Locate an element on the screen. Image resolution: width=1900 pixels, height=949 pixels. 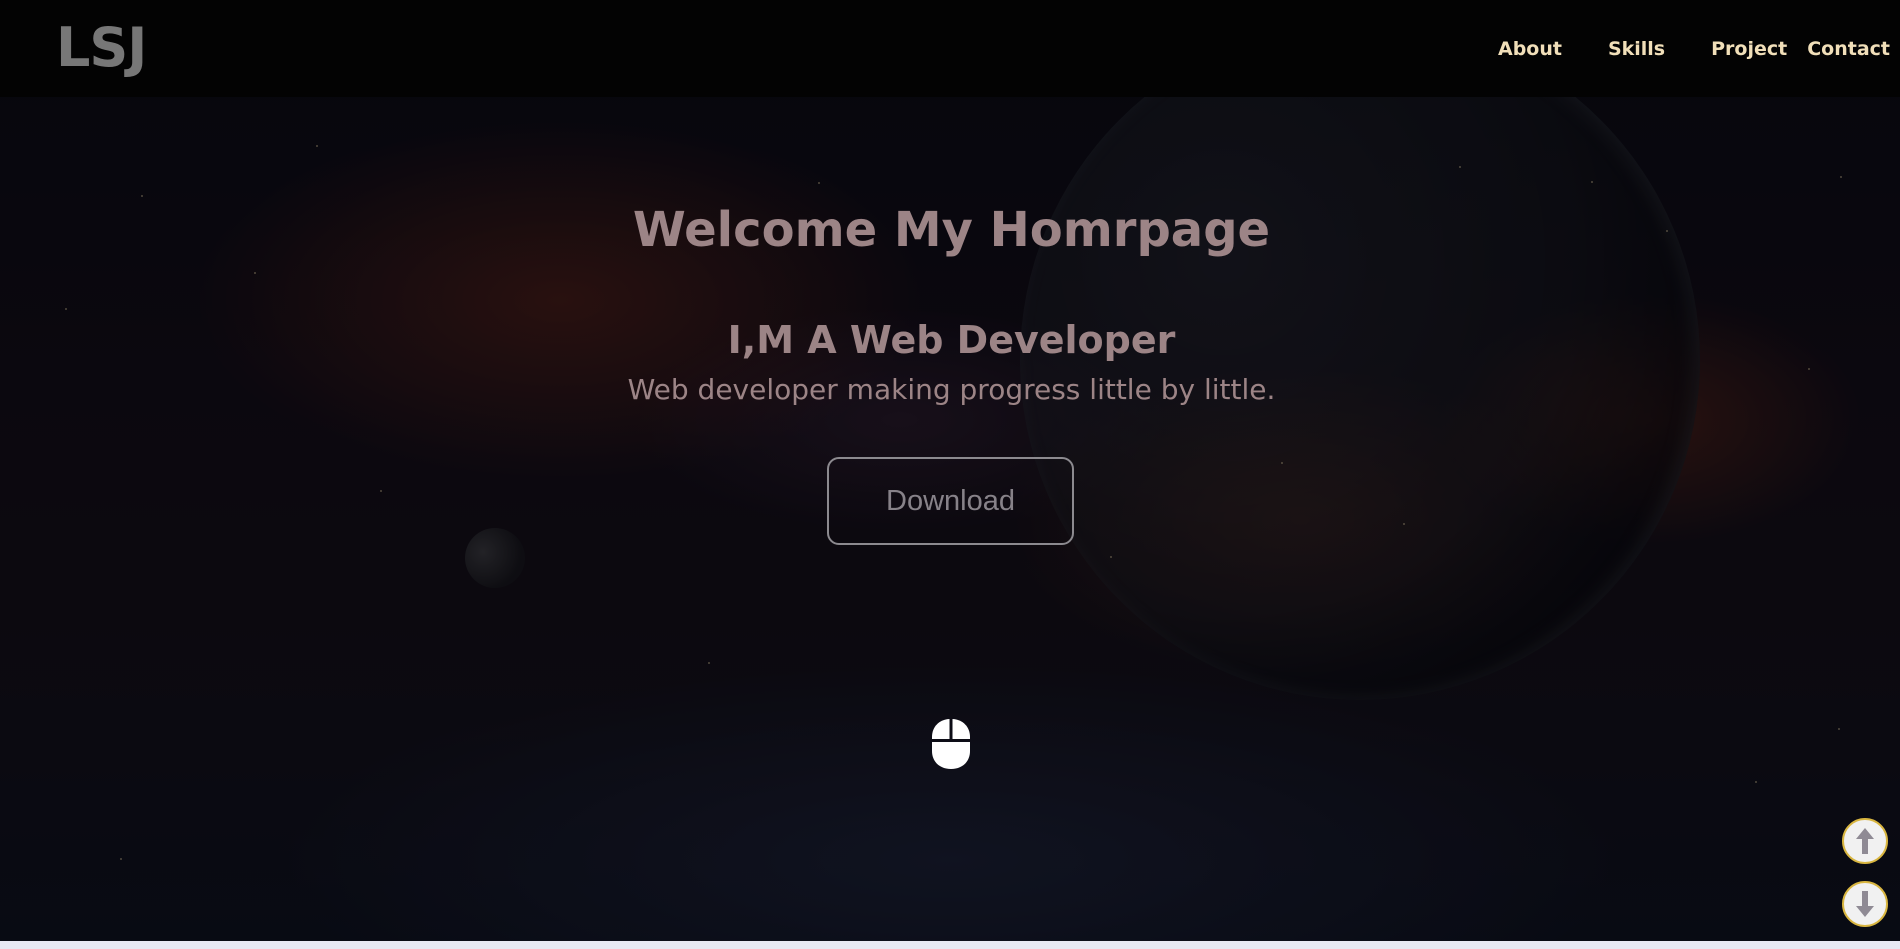
scroll-up-button is located at coordinates (1865, 841).